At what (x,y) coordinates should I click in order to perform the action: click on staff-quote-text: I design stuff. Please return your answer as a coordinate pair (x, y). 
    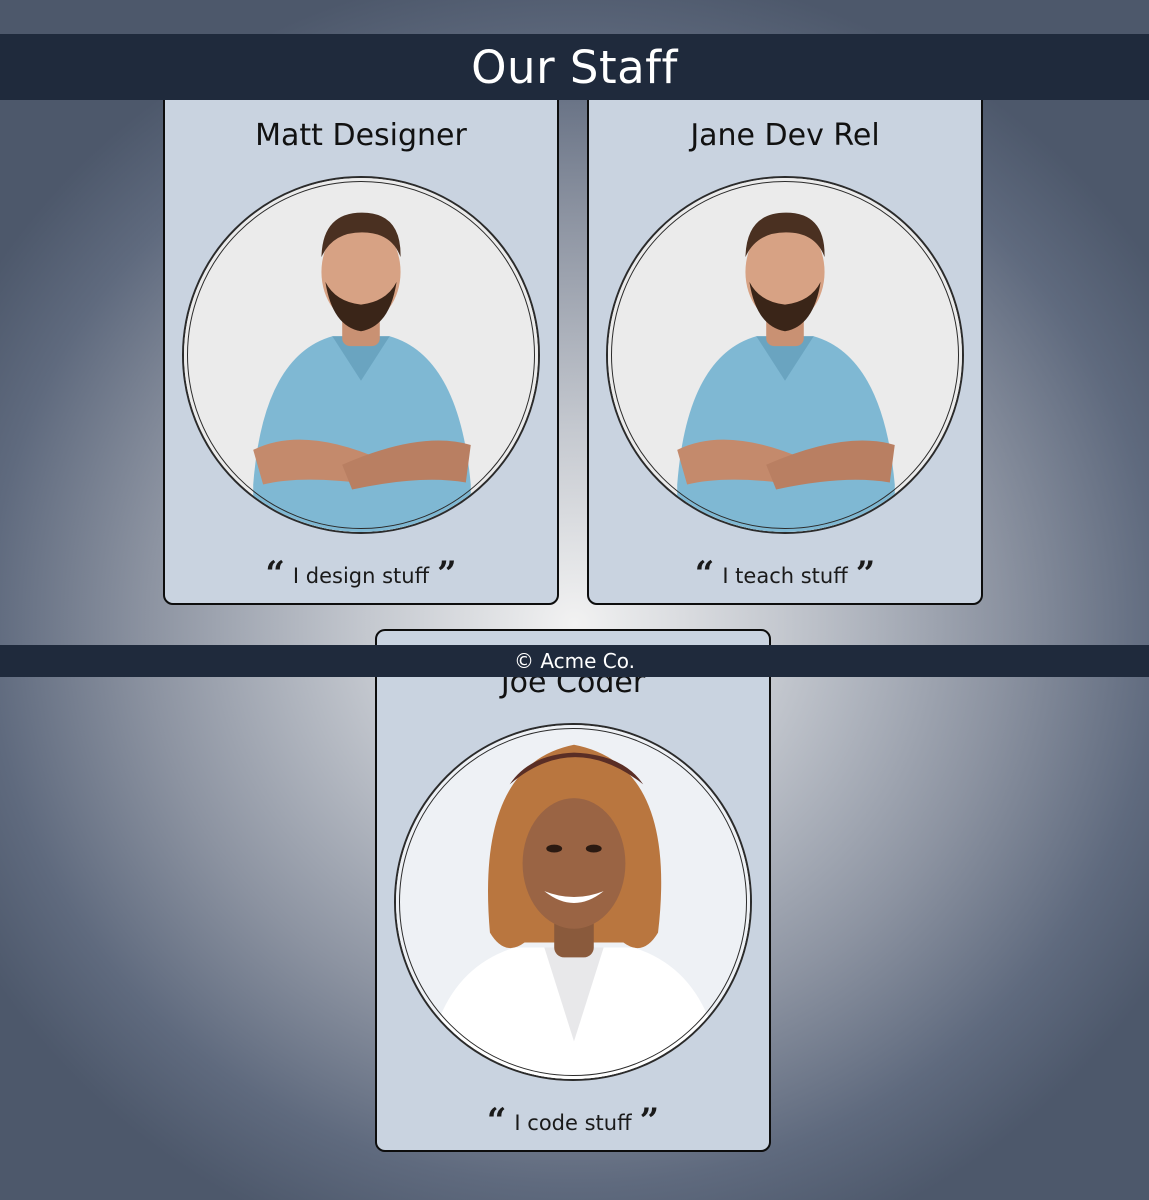
    Looking at the image, I should click on (361, 576).